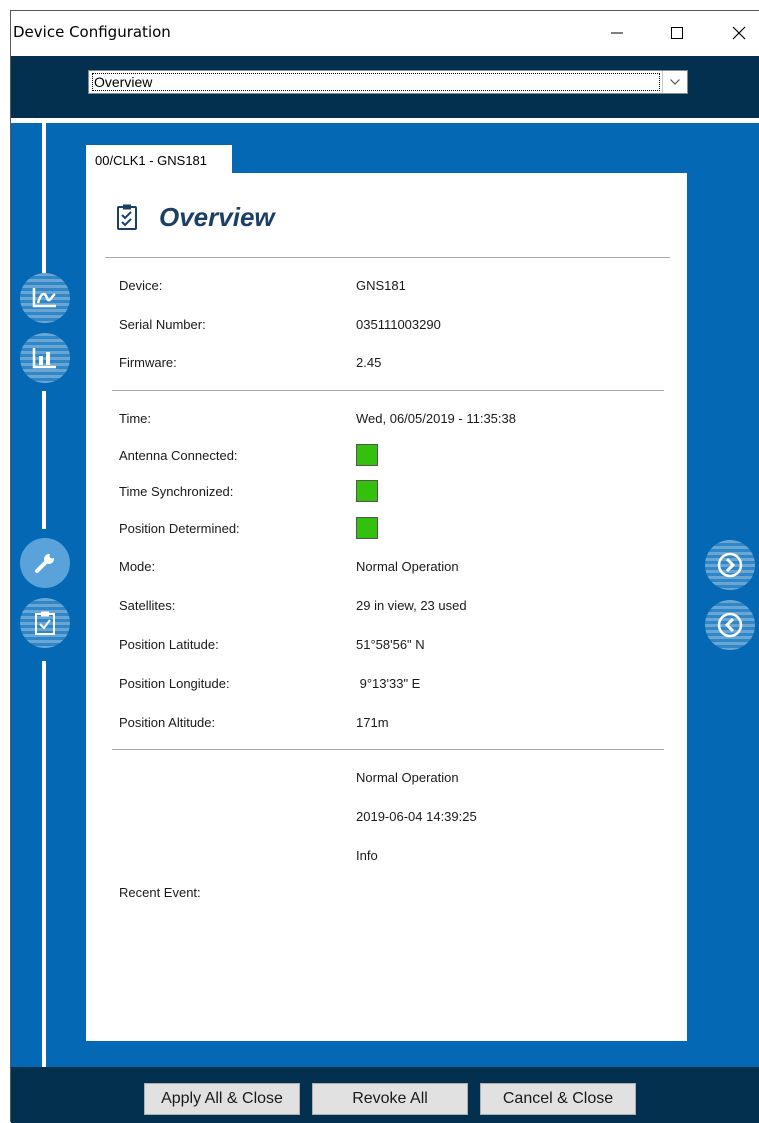 The width and height of the screenshot is (759, 1123). What do you see at coordinates (147, 605) in the screenshot?
I see `satellites-label: Satellites:` at bounding box center [147, 605].